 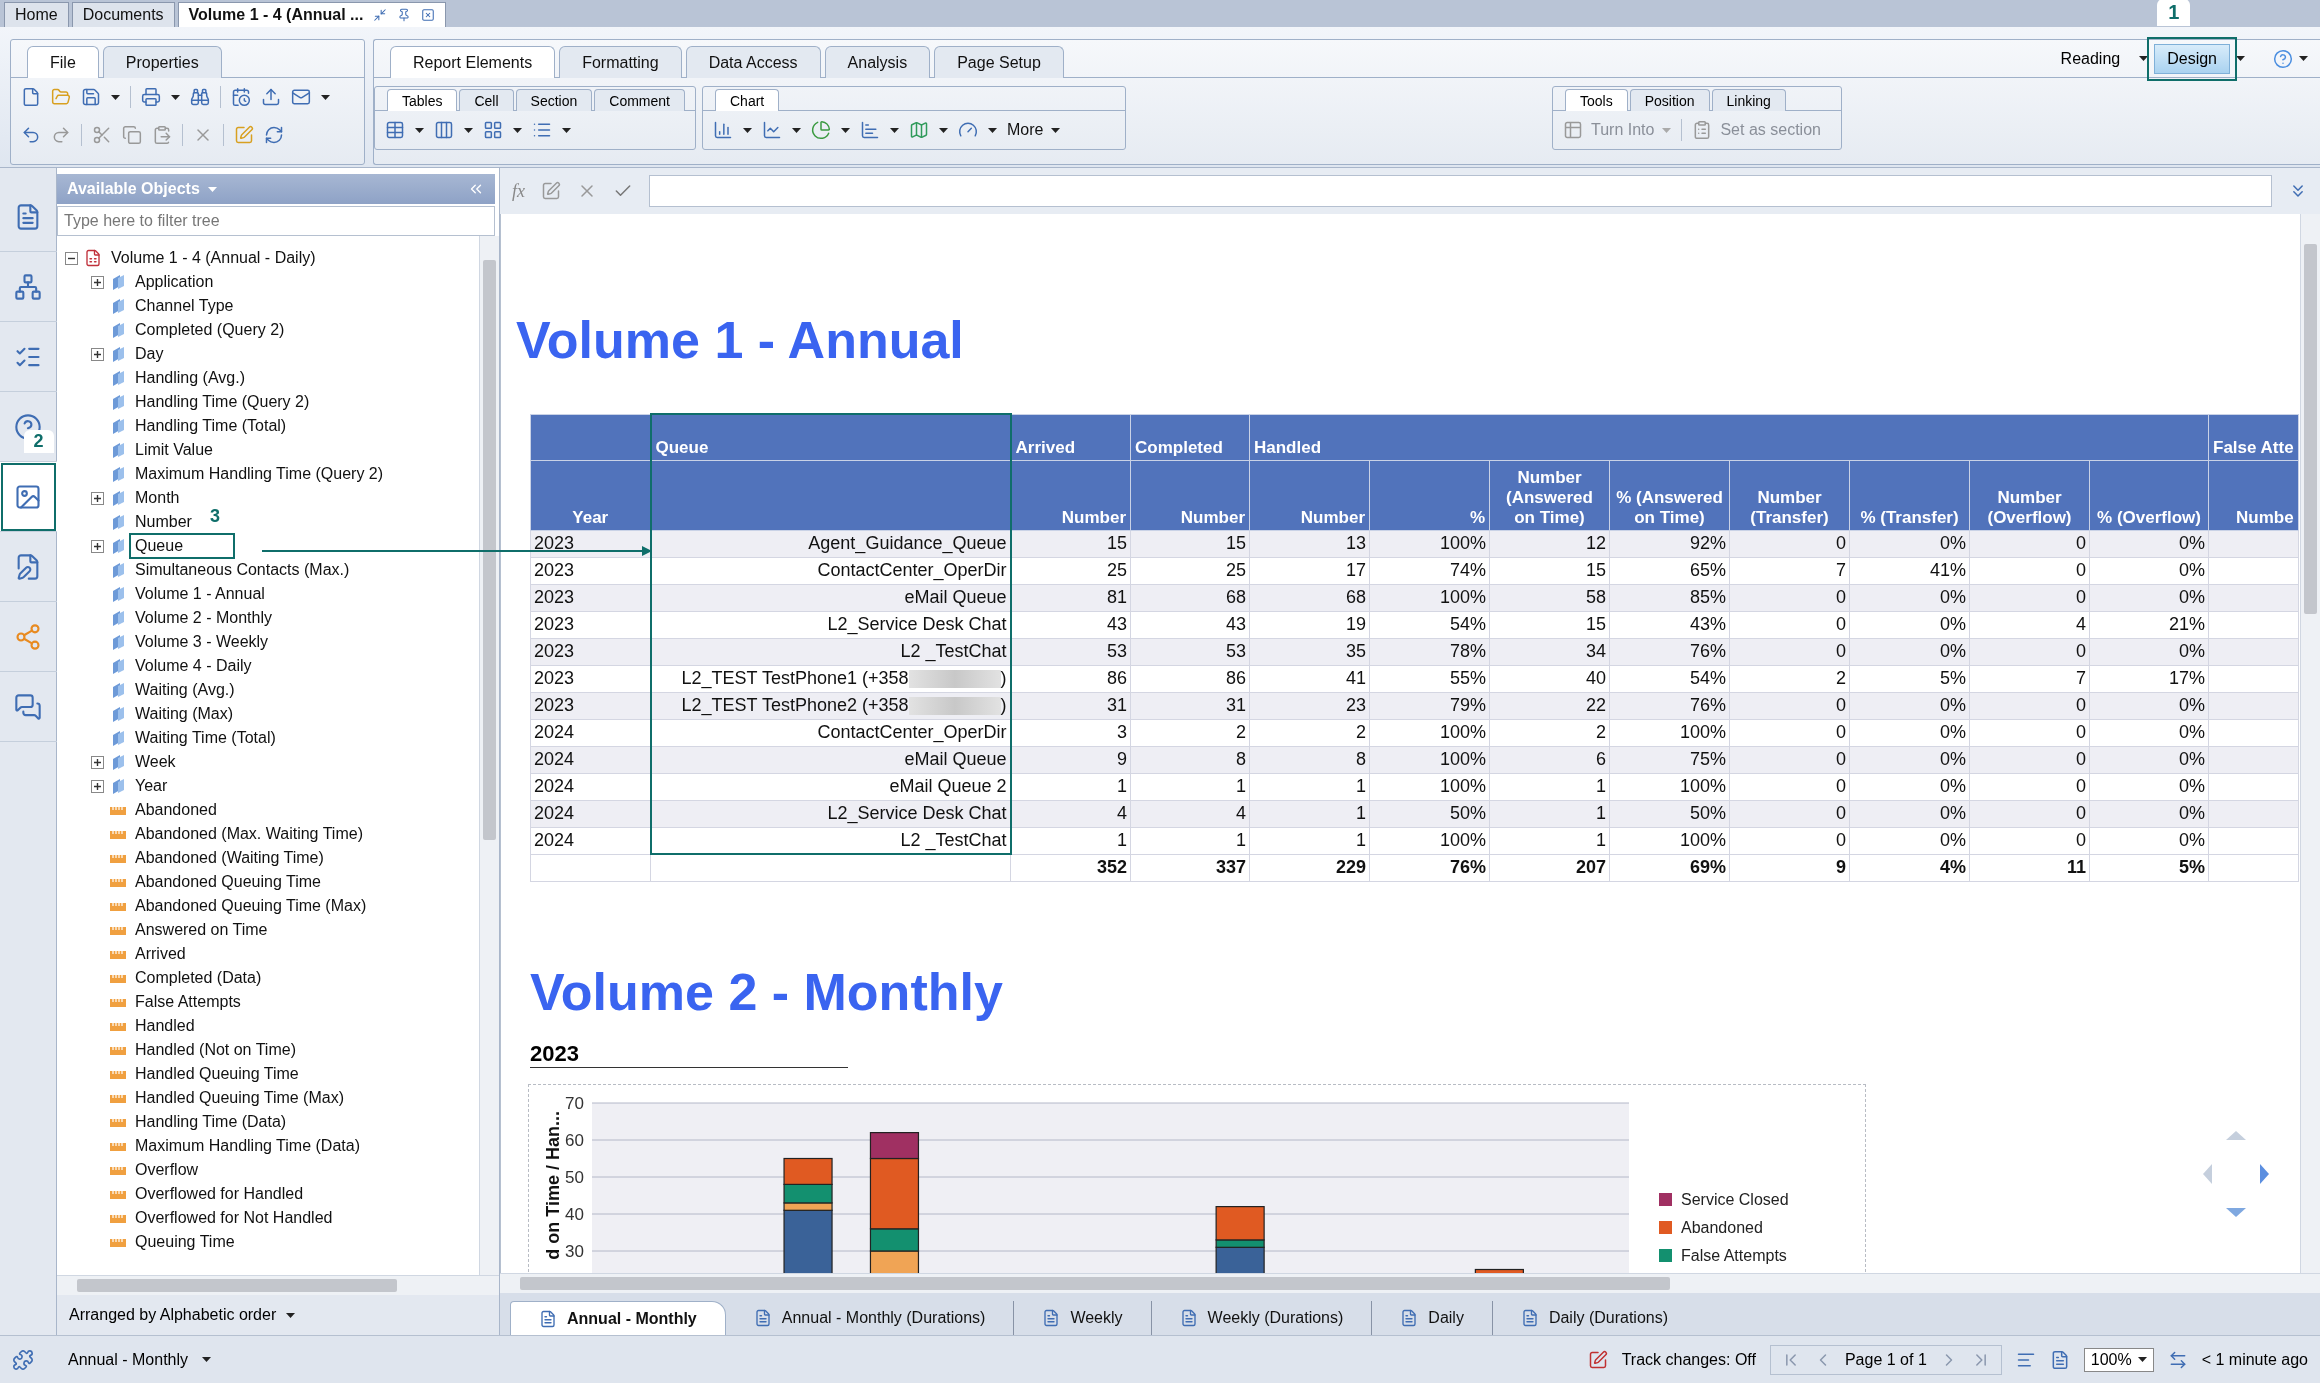 I want to click on sub-tab: Comment, so click(x=639, y=100).